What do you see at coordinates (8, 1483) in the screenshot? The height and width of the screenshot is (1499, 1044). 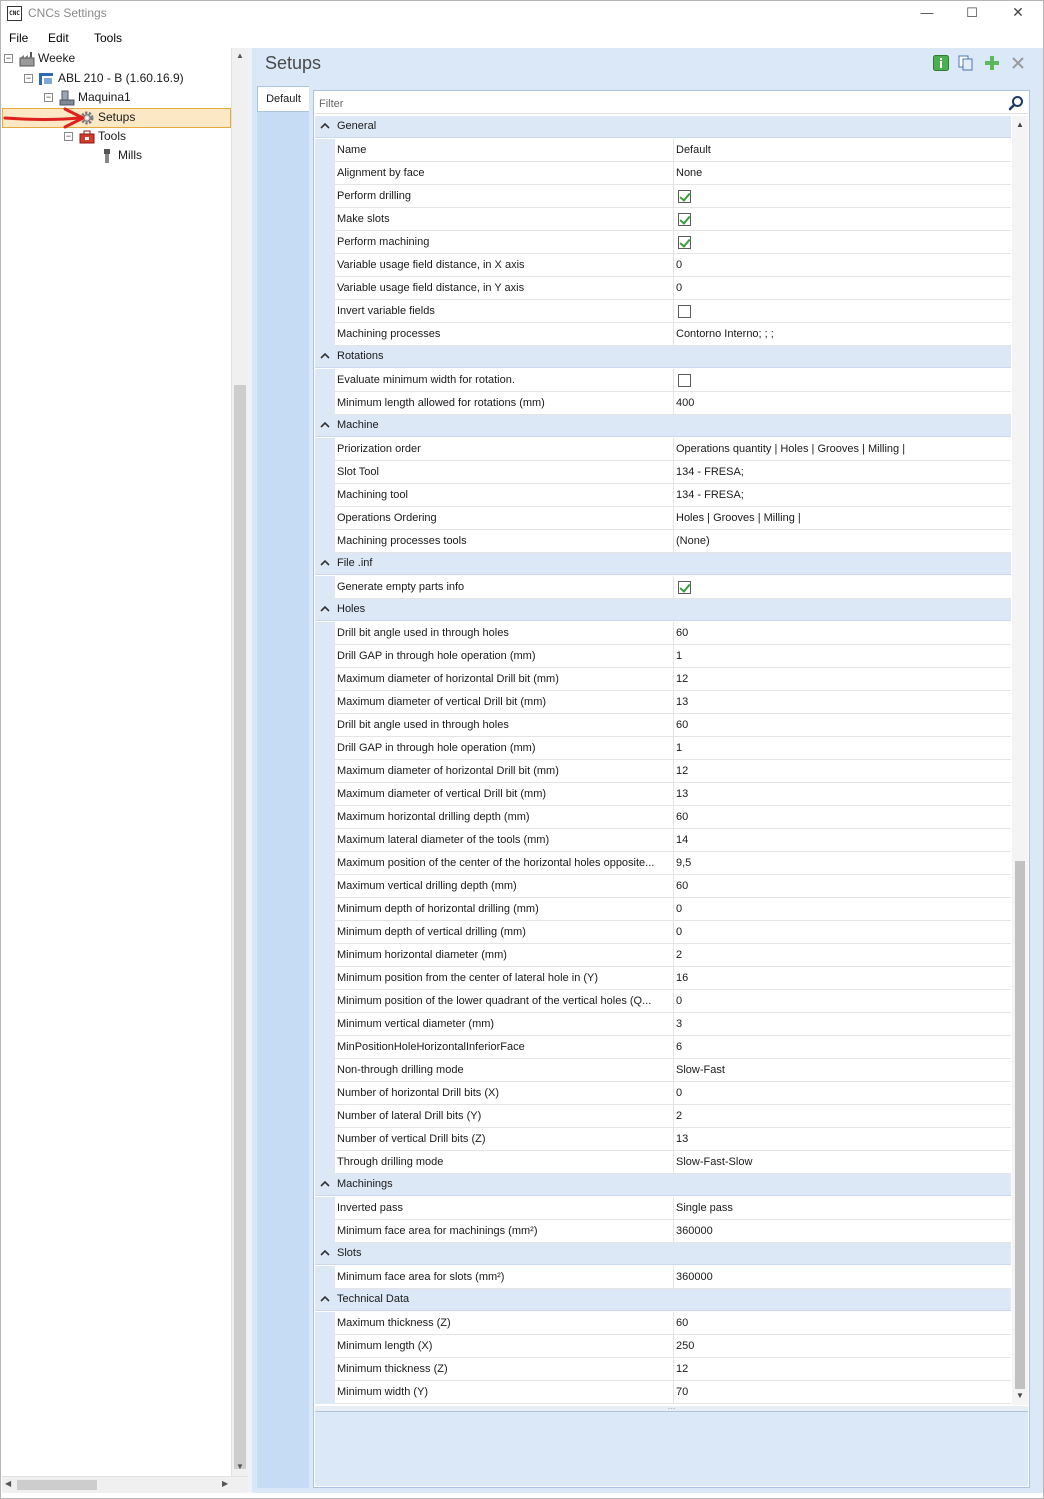 I see `scroll-left-arrow-icon: ◀` at bounding box center [8, 1483].